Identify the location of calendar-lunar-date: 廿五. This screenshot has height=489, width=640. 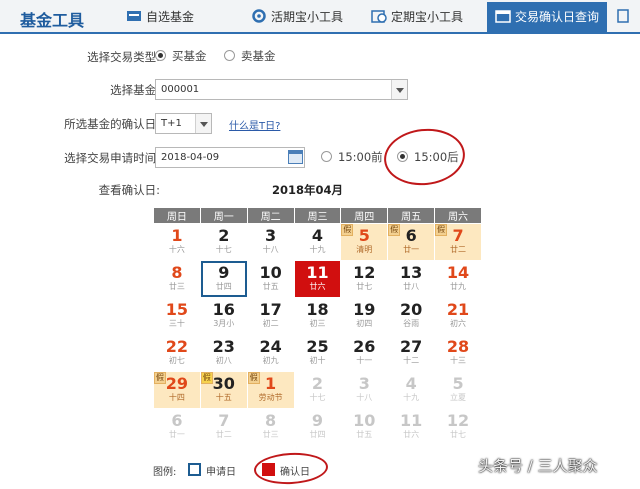
(364, 434).